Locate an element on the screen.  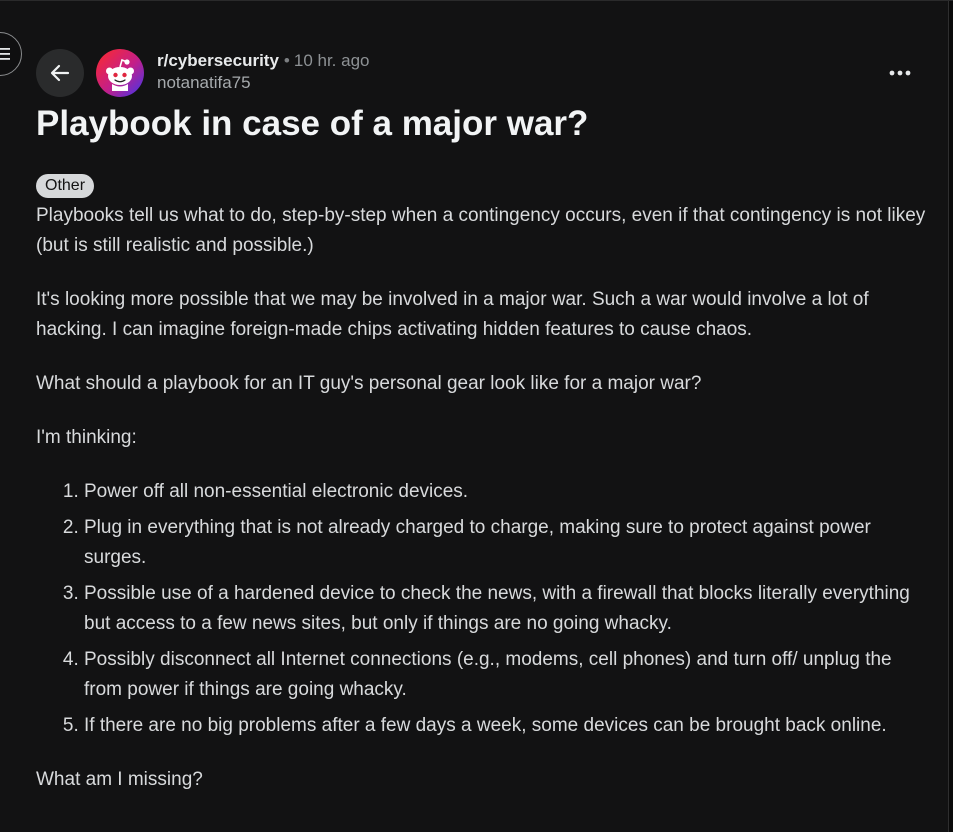
body-closing: What am I missing? is located at coordinates (119, 779).